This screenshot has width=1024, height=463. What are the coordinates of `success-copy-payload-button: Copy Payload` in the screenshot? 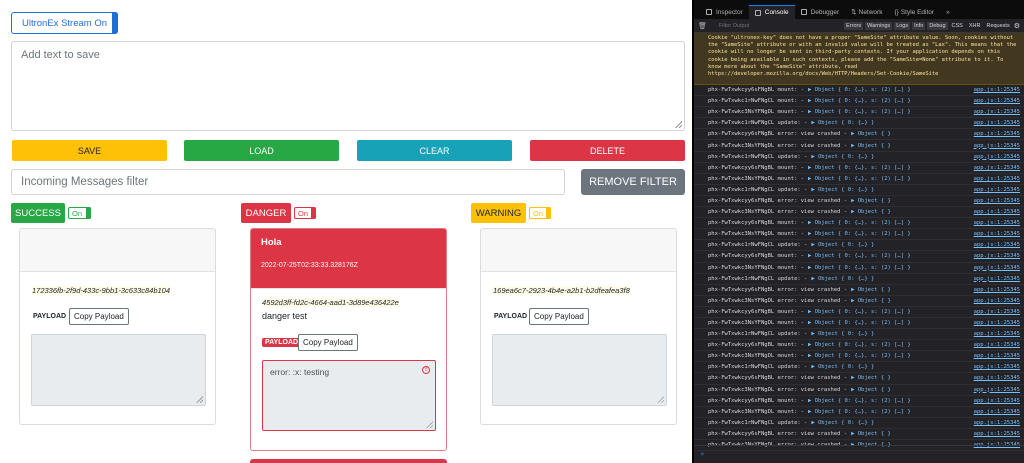 It's located at (99, 316).